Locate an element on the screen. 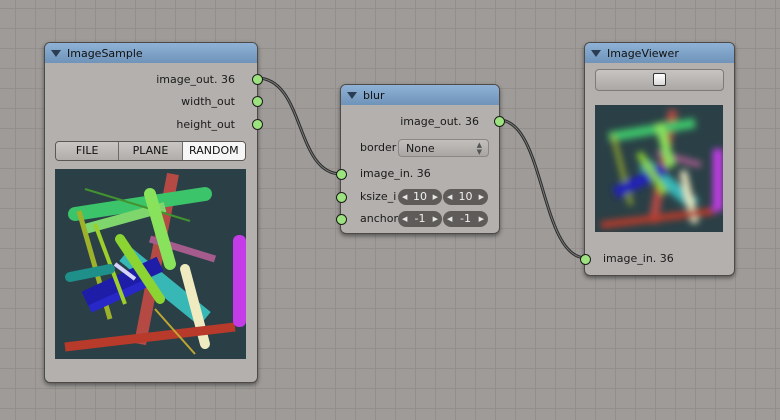 This screenshot has height=420, width=780. anchor-x-stepper: ◀ -1 ▶ is located at coordinates (420, 219).